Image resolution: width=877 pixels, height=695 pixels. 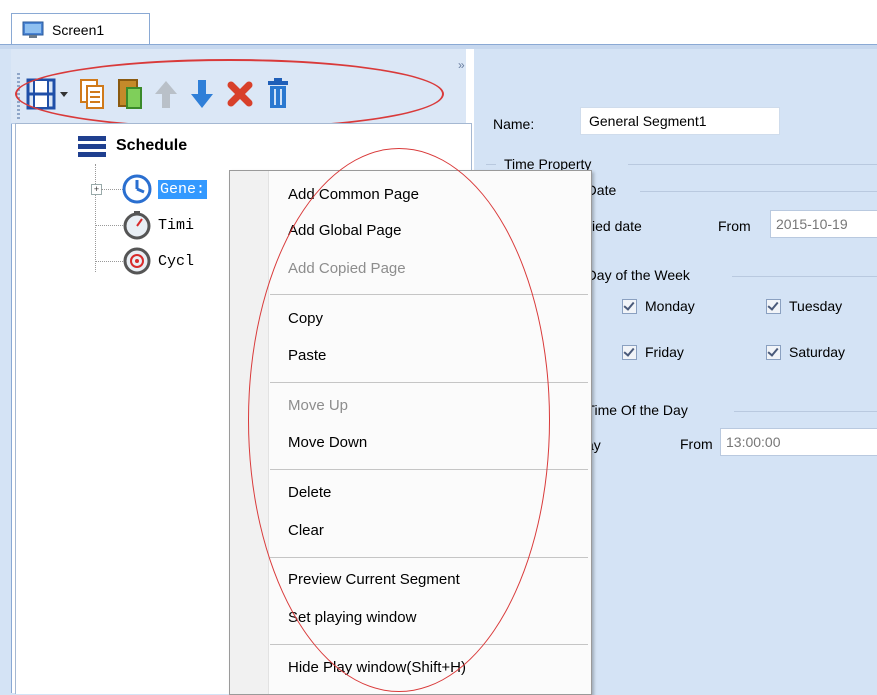 What do you see at coordinates (812, 224) in the screenshot?
I see `date-from-value: 2015-10-19` at bounding box center [812, 224].